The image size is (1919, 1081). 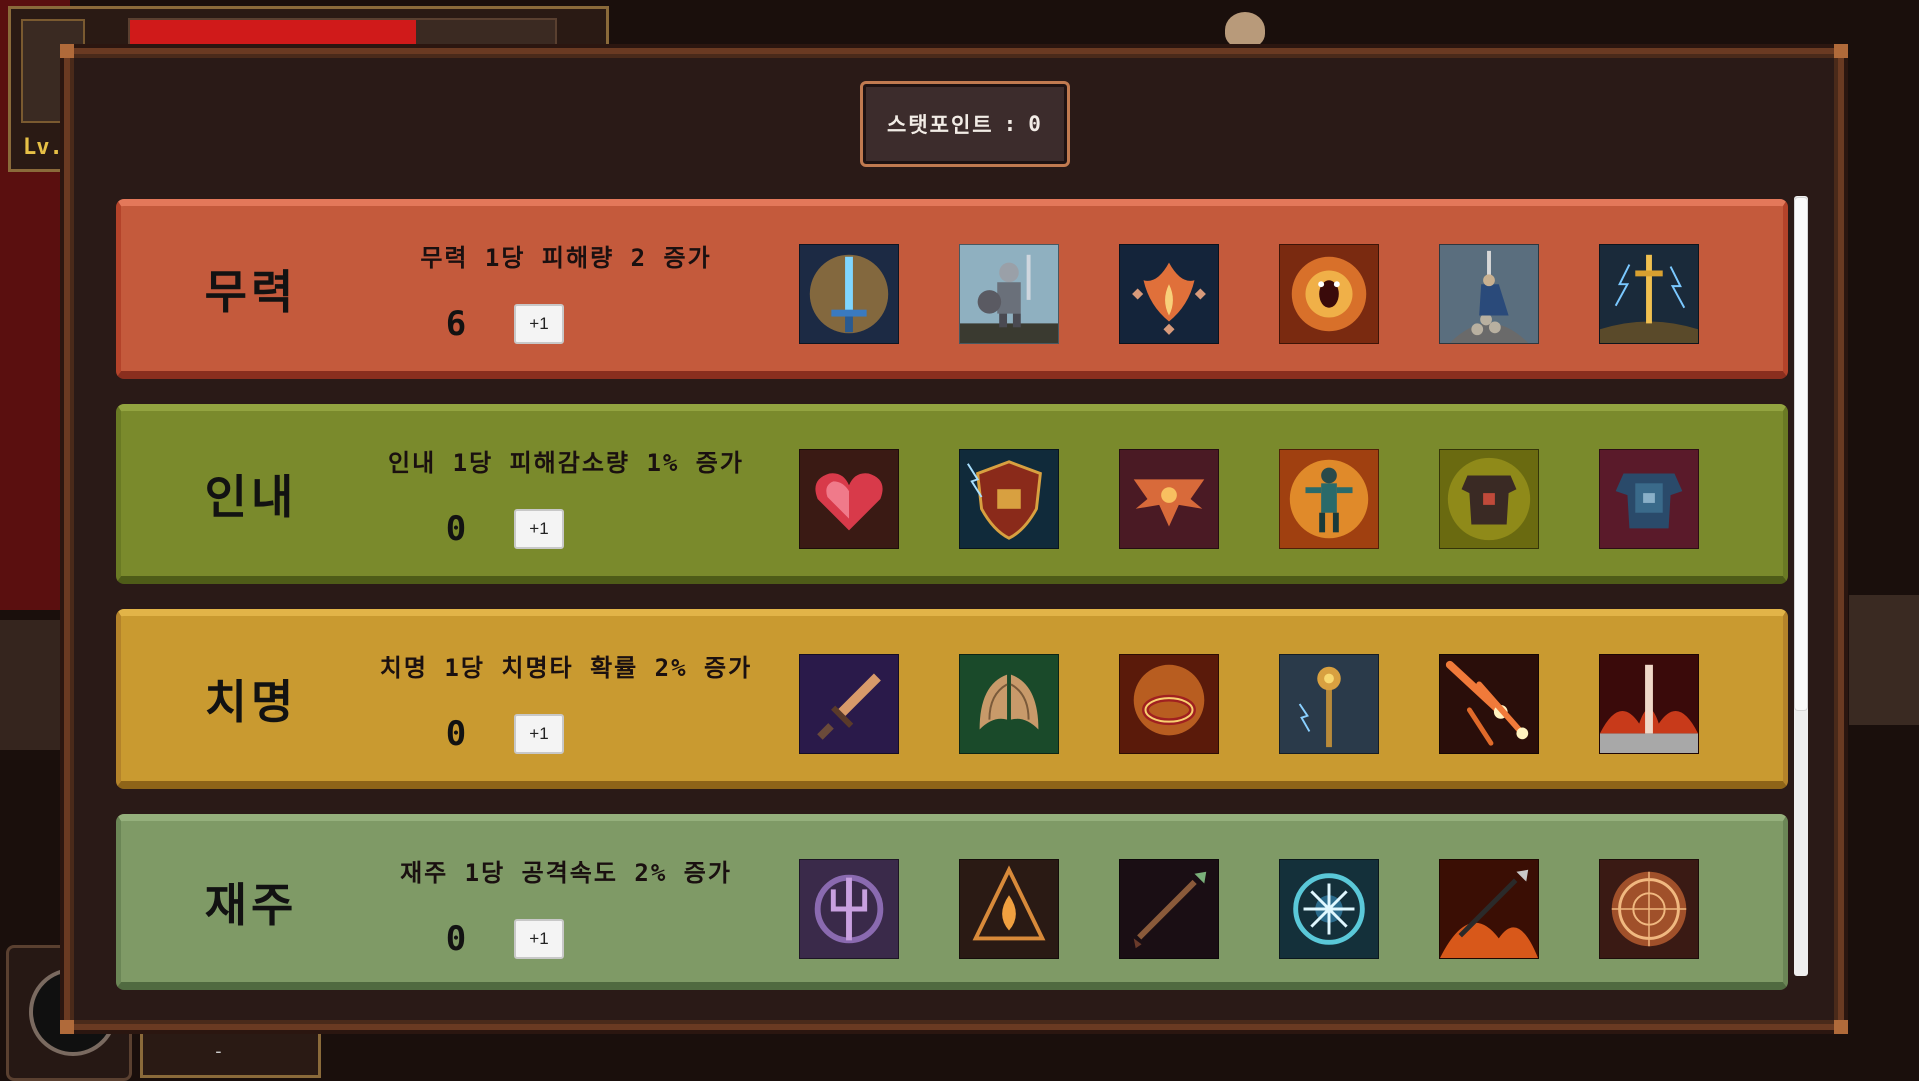 I want to click on blue-armor-icon, so click(x=1649, y=499).